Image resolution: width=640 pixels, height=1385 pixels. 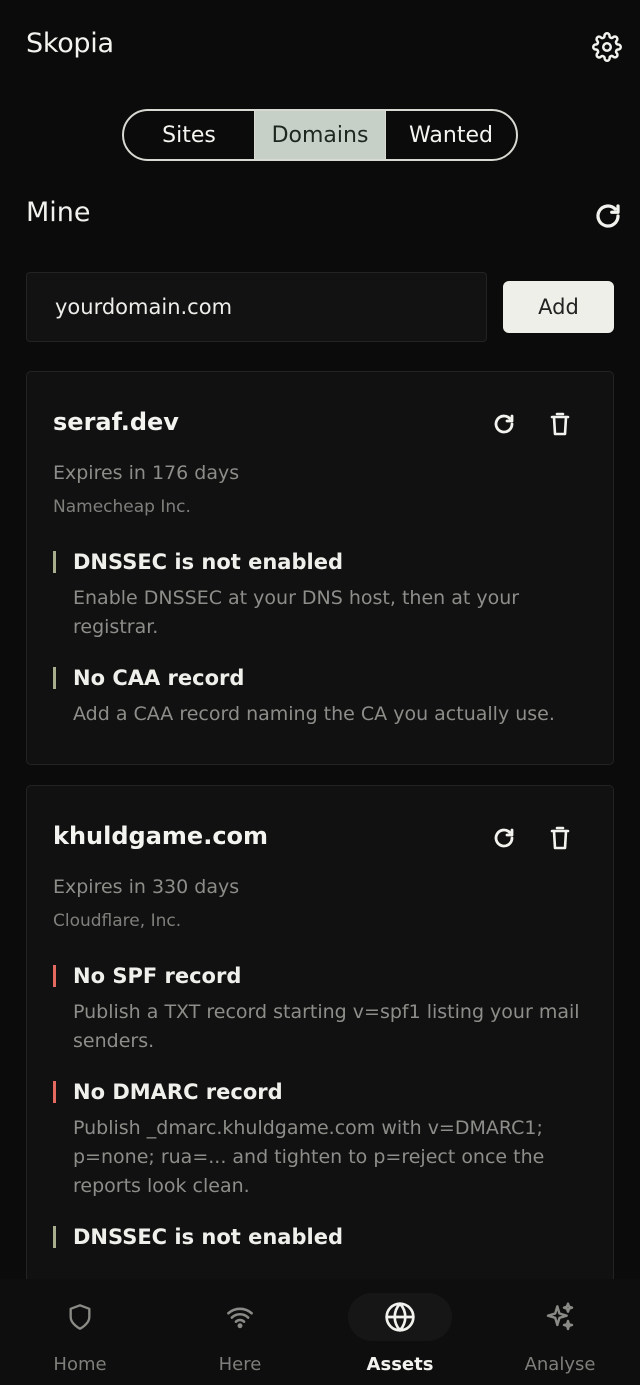 I want to click on nav-label: Assets, so click(x=400, y=1364).